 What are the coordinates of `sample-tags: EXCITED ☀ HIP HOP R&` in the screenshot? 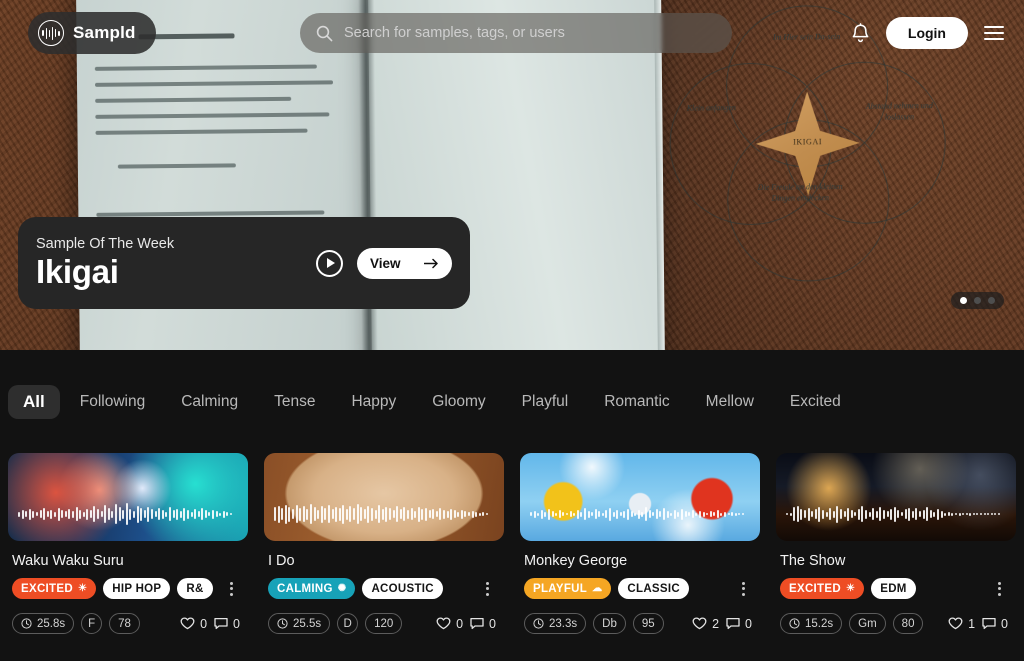 It's located at (130, 588).